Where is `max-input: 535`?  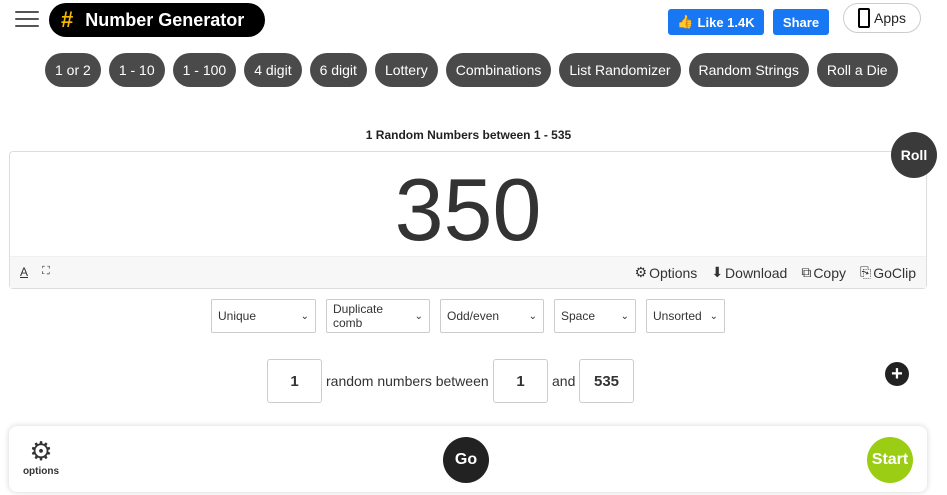 max-input: 535 is located at coordinates (606, 381).